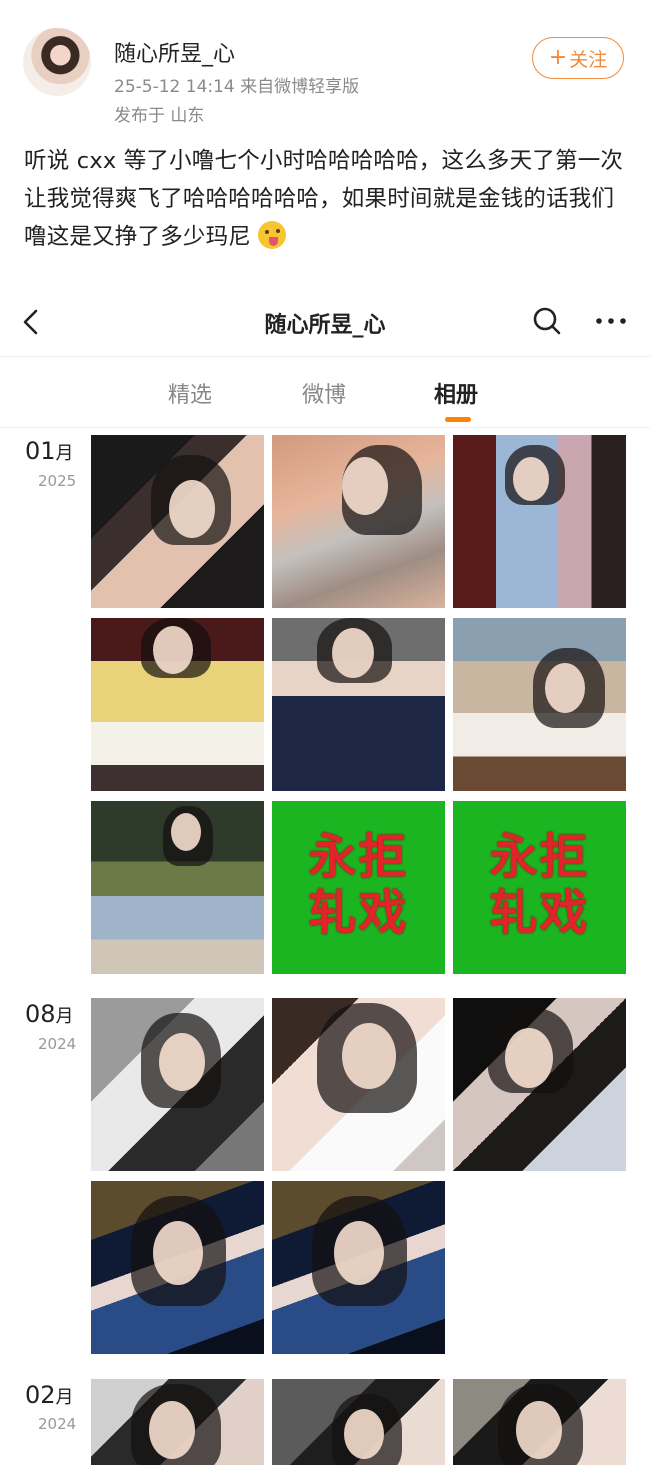 The width and height of the screenshot is (650, 1465). What do you see at coordinates (611, 321) in the screenshot?
I see `more-dots-icon` at bounding box center [611, 321].